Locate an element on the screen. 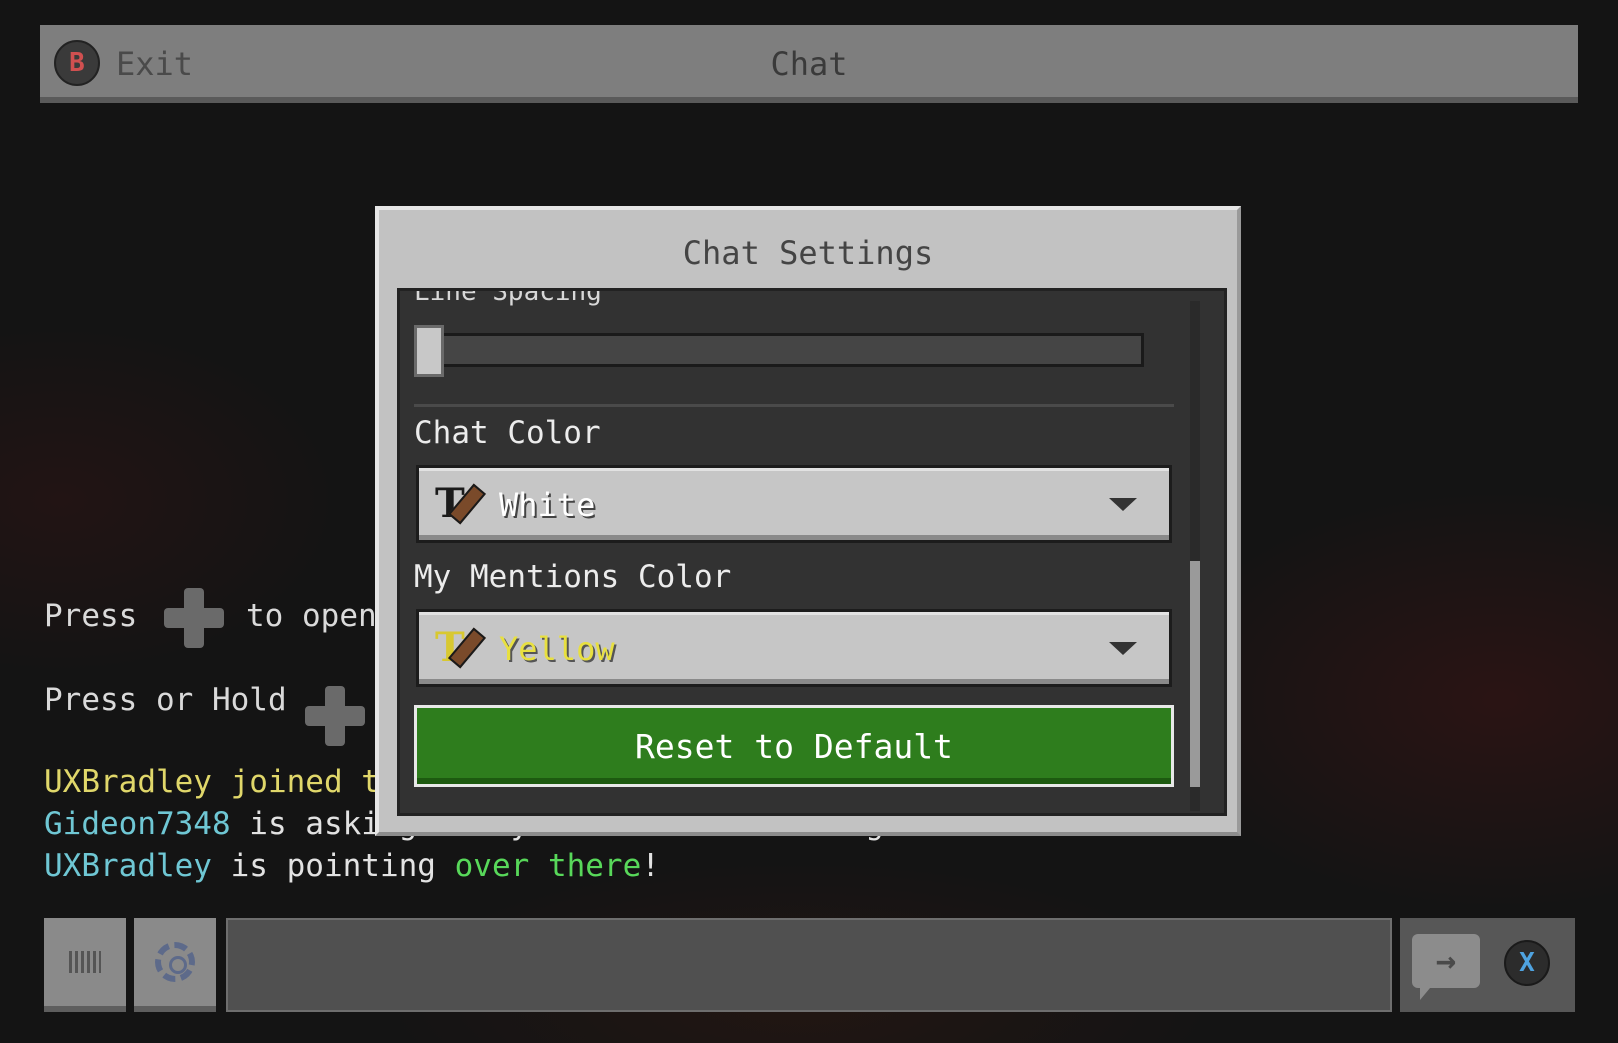  x-button-icon: X is located at coordinates (1527, 963).